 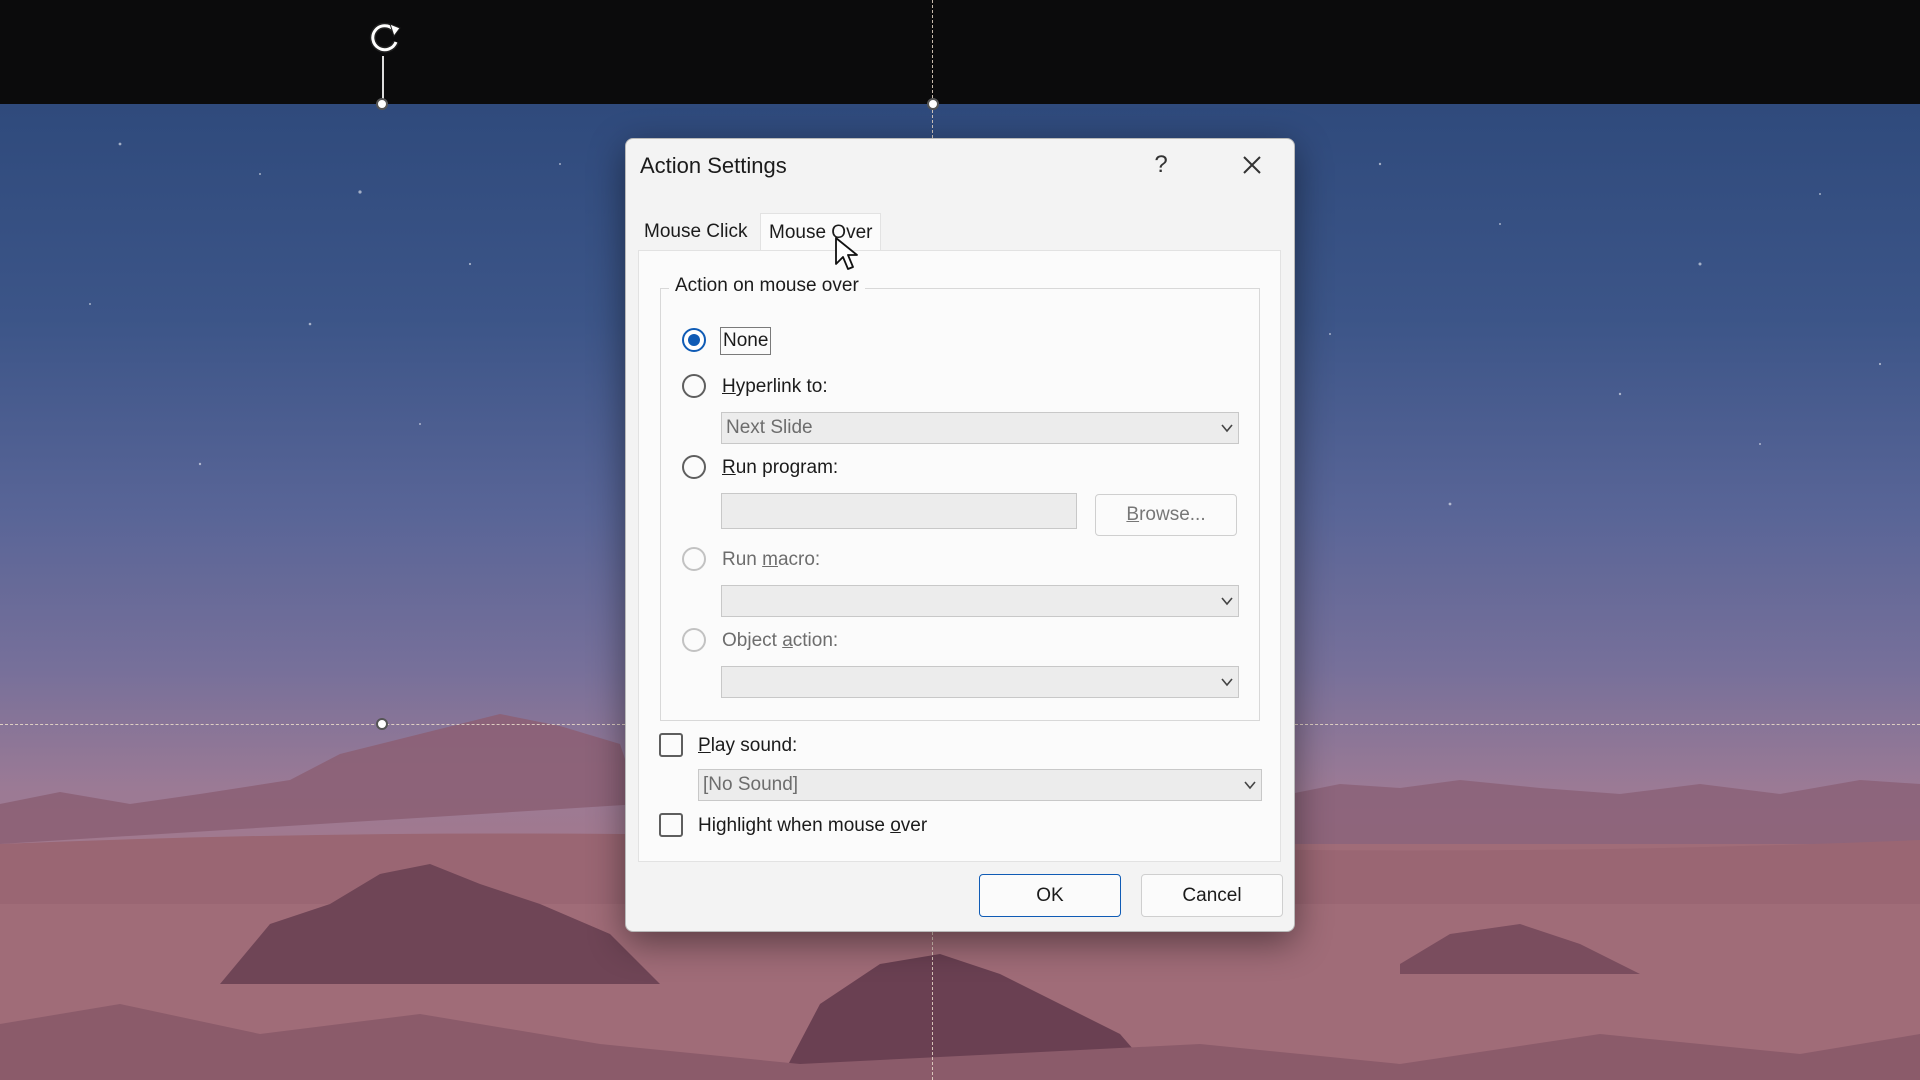 What do you see at coordinates (780, 467) in the screenshot?
I see `label-run-program: Run program:` at bounding box center [780, 467].